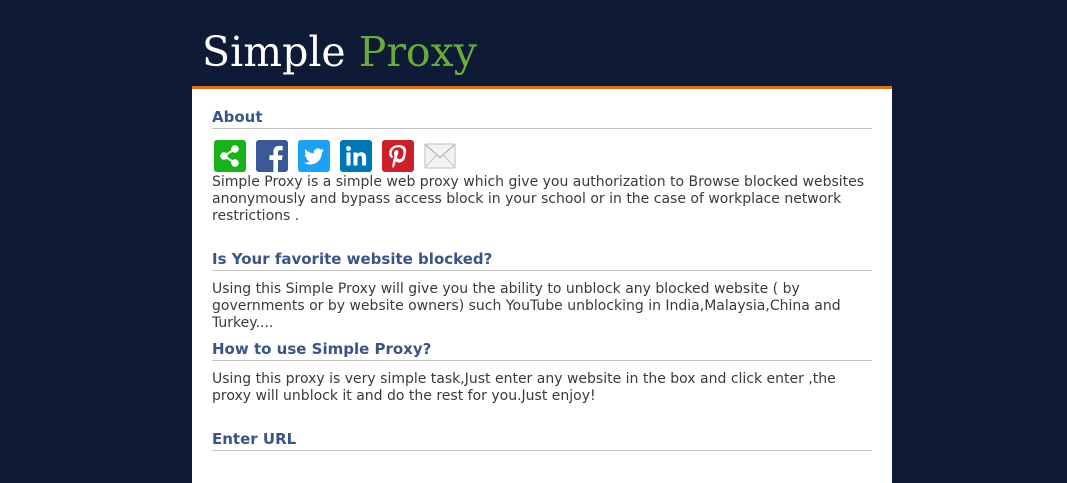  What do you see at coordinates (542, 43) in the screenshot?
I see `site-header: Simple Proxy` at bounding box center [542, 43].